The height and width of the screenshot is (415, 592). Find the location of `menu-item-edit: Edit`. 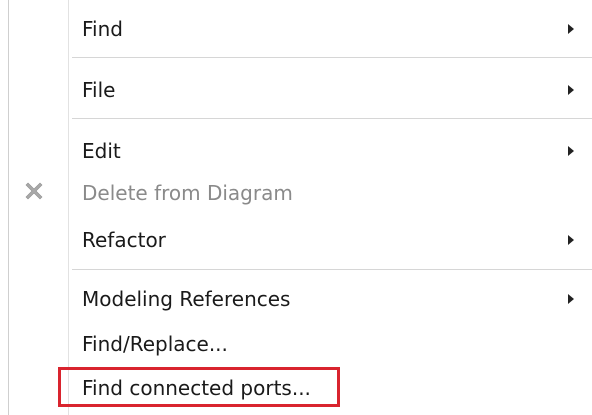

menu-item-edit: Edit is located at coordinates (332, 151).